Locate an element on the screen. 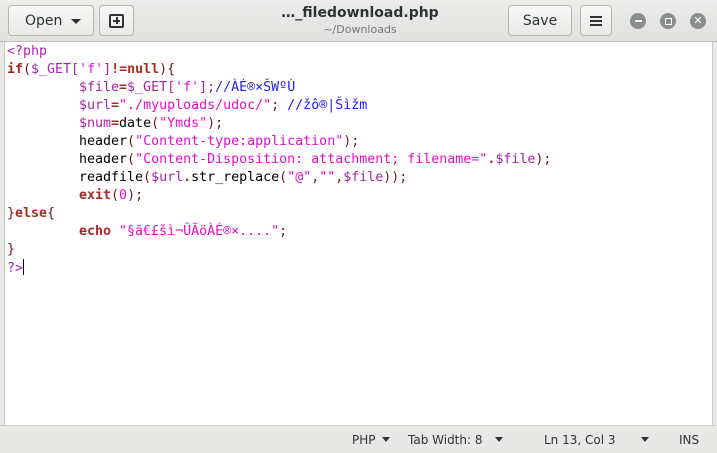 The width and height of the screenshot is (717, 453). minimize-icon is located at coordinates (638, 21).